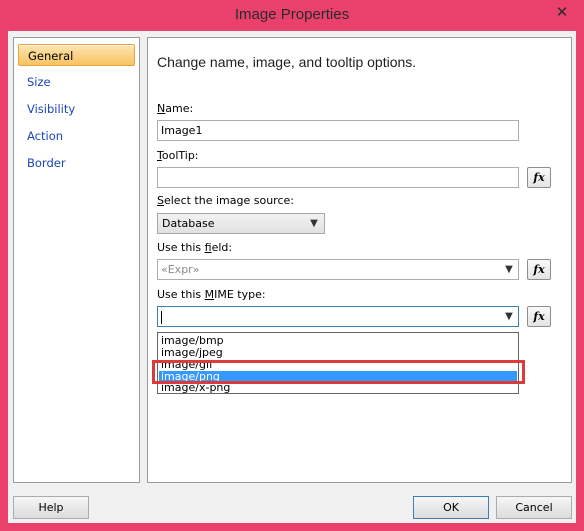  Describe the element at coordinates (338, 130) in the screenshot. I see `name-input: Image1` at that location.